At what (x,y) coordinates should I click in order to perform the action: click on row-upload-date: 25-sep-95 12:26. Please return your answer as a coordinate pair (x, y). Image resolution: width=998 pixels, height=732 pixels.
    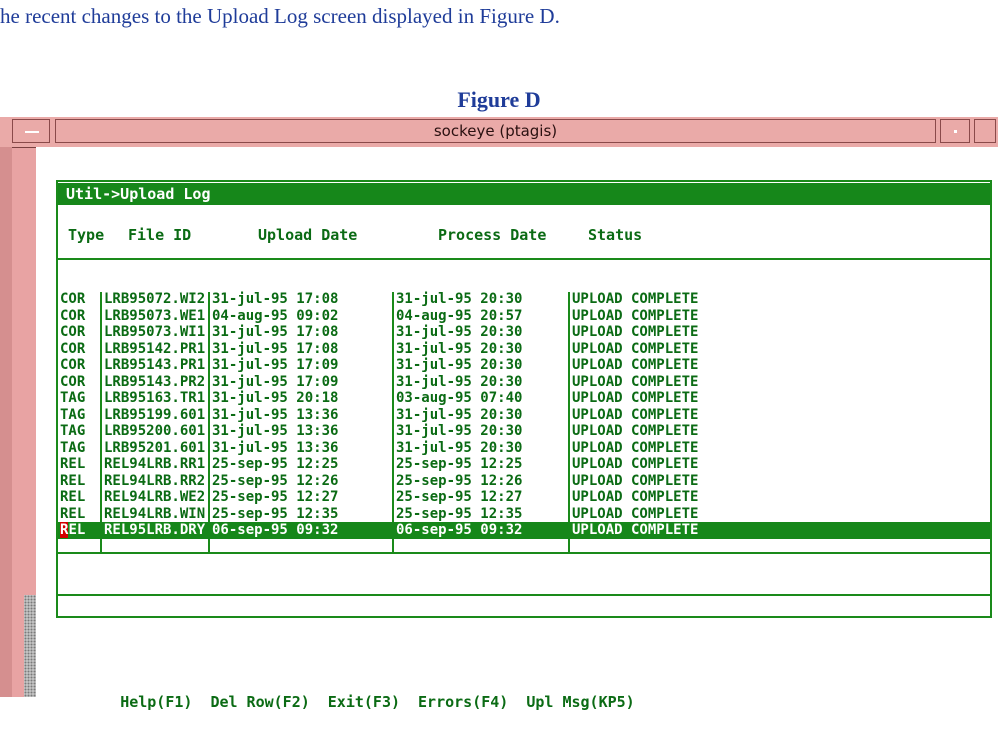
    Looking at the image, I should click on (275, 480).